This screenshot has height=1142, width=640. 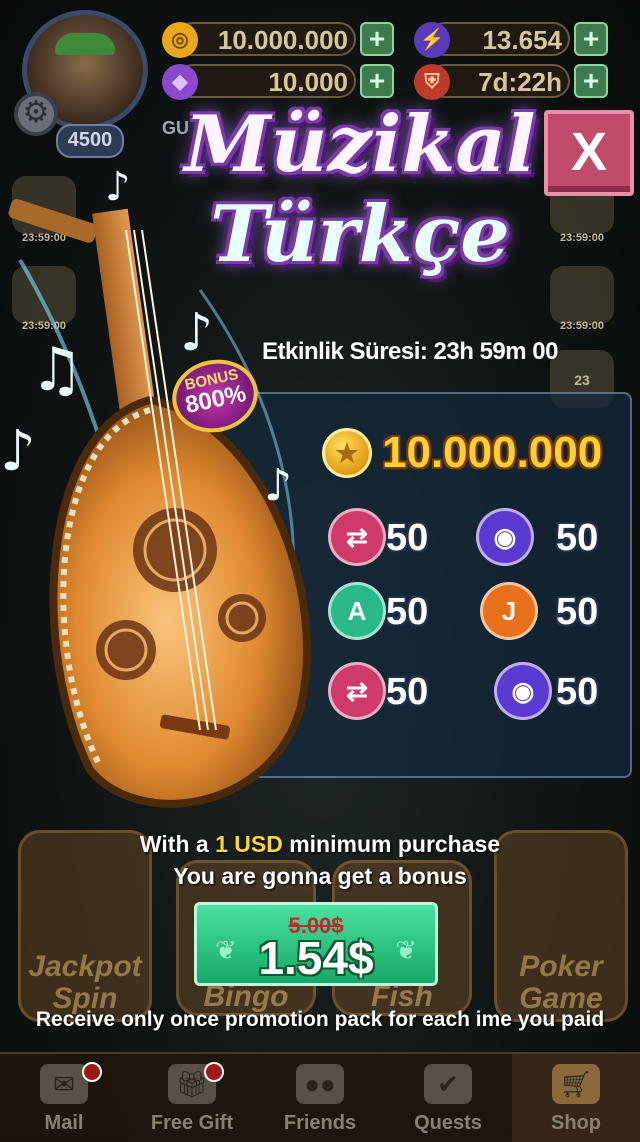 What do you see at coordinates (320, 1123) in the screenshot?
I see `nav-label: Friends` at bounding box center [320, 1123].